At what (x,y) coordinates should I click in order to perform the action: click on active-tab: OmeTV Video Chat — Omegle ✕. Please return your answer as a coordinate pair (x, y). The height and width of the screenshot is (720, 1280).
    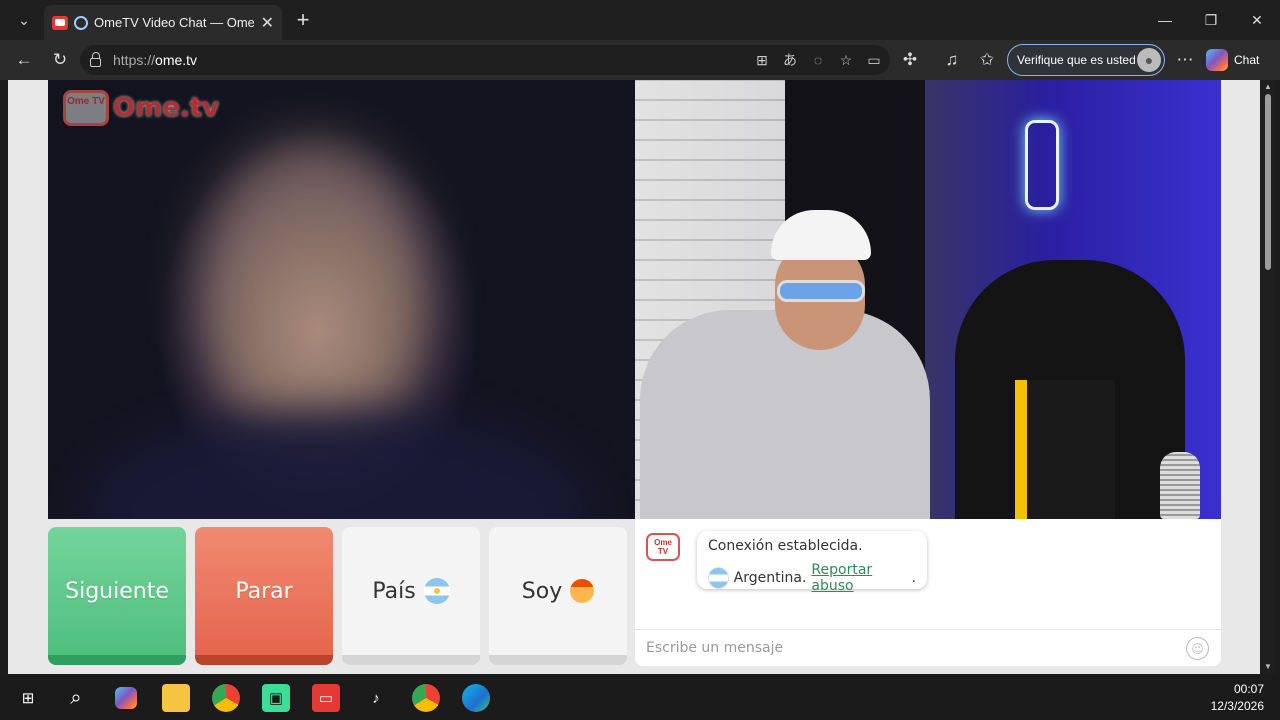
    Looking at the image, I should click on (163, 22).